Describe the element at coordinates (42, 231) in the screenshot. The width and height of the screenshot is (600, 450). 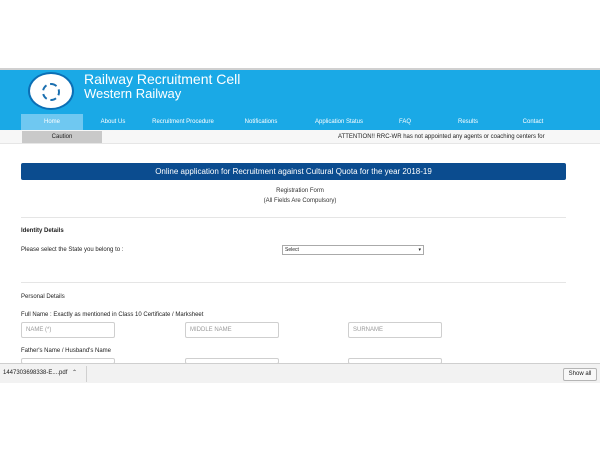
I see `identity-details-heading: Identity Details` at that location.